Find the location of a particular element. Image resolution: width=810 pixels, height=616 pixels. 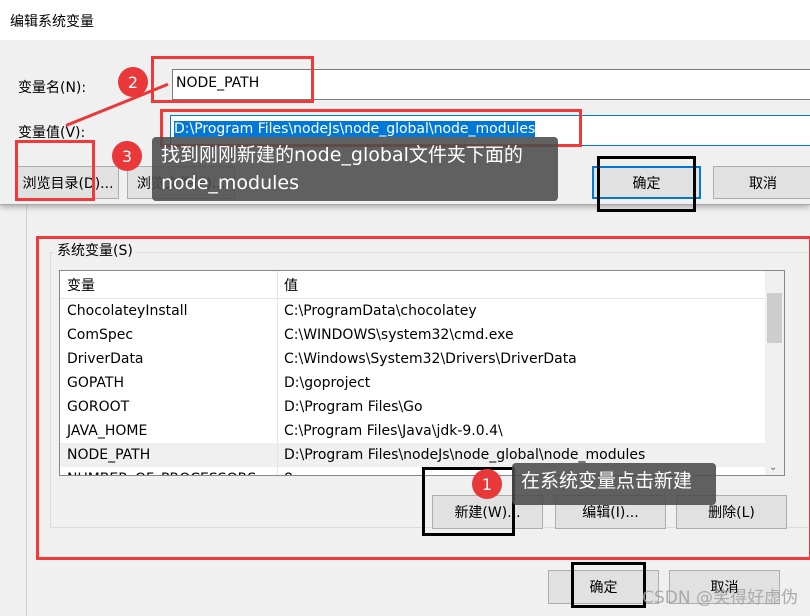

annotation-footer-ok-box is located at coordinates (608, 585).